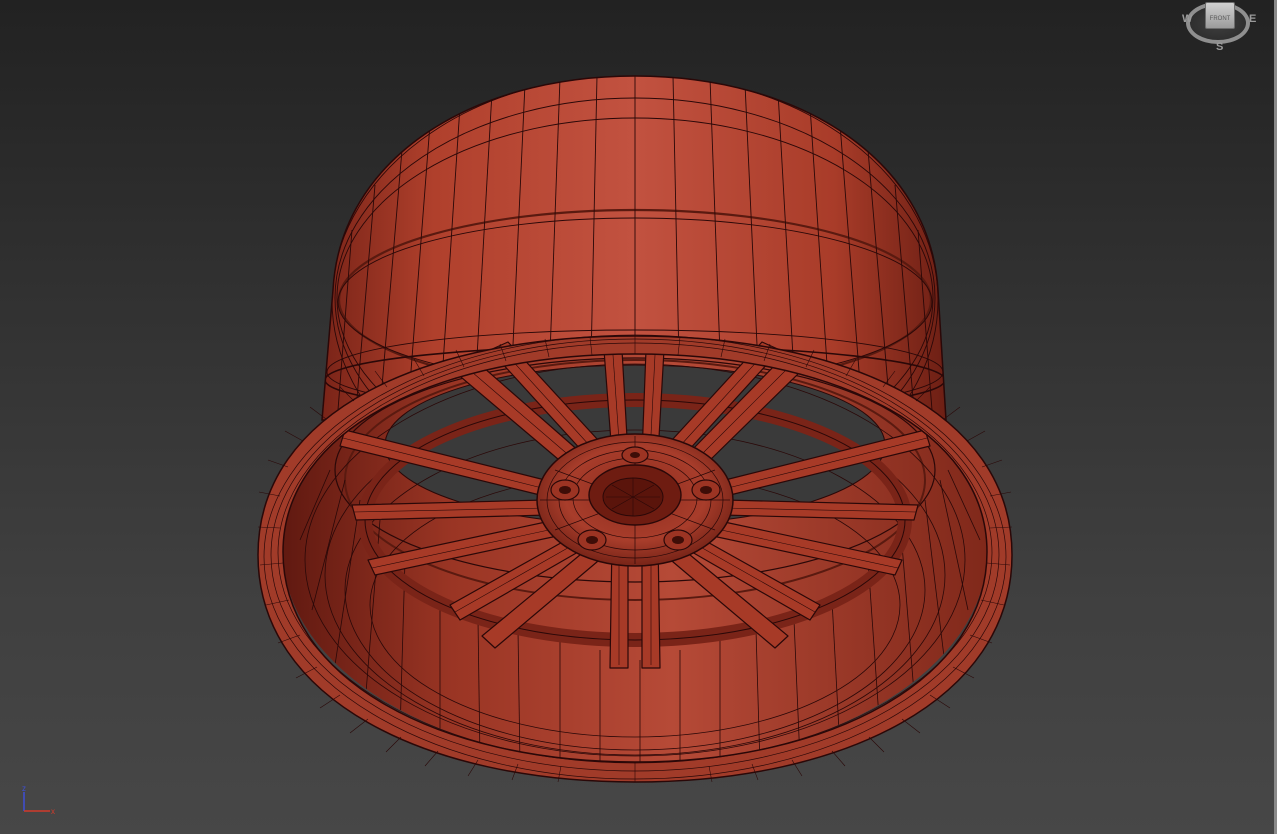 This screenshot has width=1277, height=834. Describe the element at coordinates (24, 788) in the screenshot. I see `z-axis-label: z` at that location.